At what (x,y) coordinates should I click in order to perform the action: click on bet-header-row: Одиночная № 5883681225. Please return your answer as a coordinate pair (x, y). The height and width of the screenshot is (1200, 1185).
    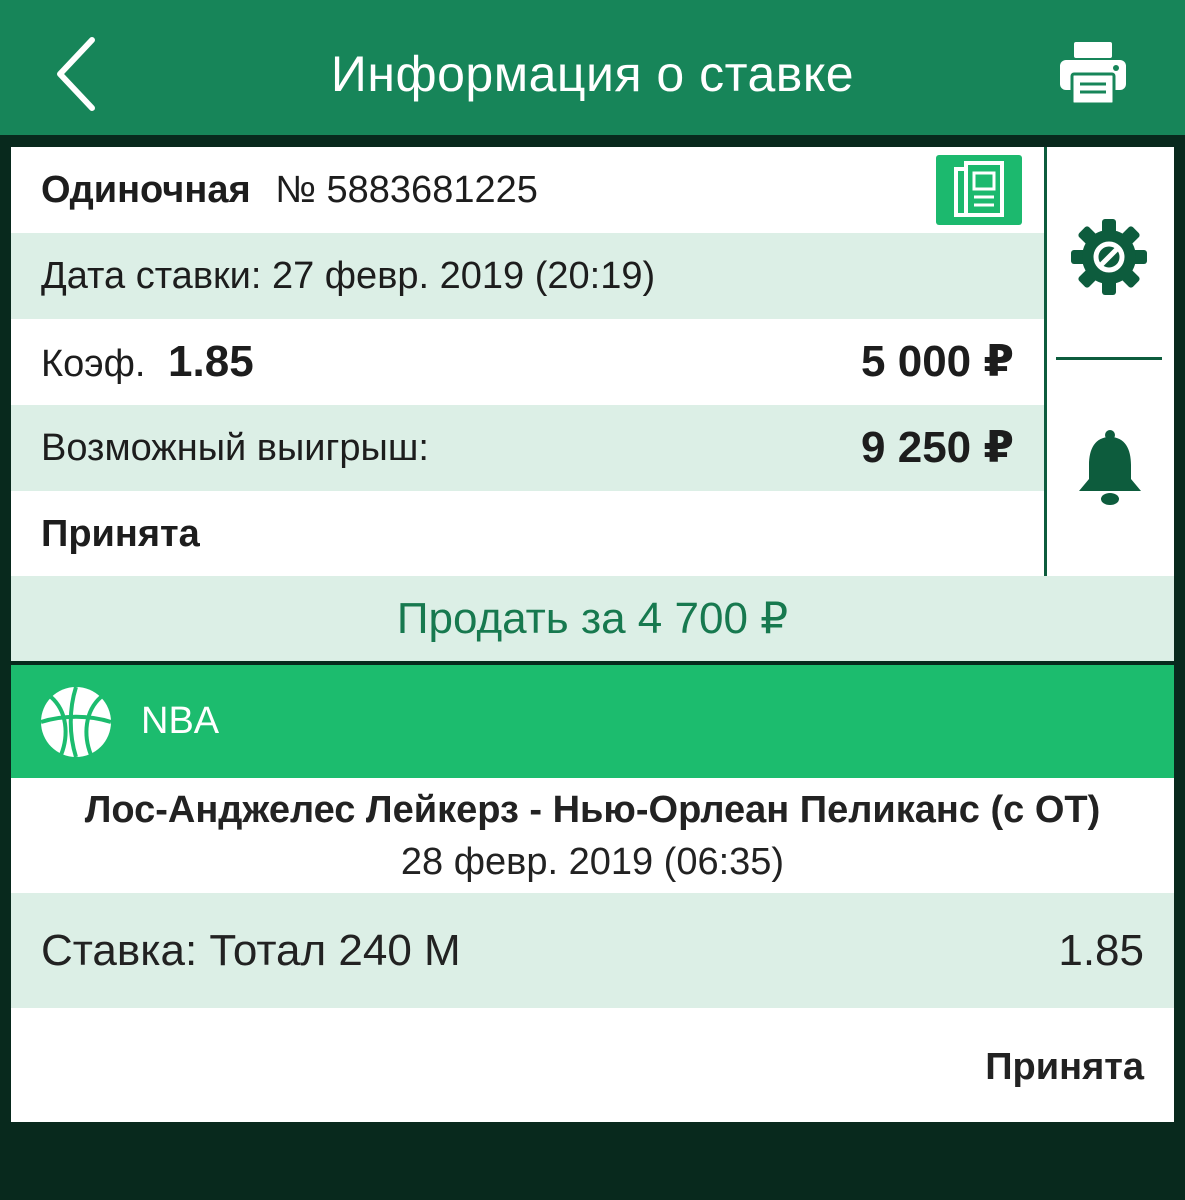
    Looking at the image, I should click on (527, 190).